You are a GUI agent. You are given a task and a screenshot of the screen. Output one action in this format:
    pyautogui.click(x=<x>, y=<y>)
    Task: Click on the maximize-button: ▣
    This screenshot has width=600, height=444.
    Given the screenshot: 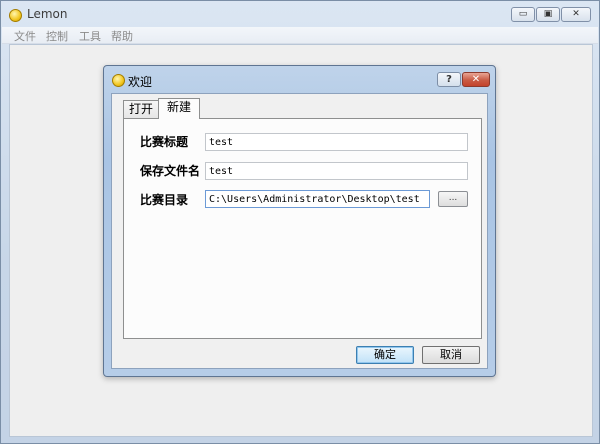 What is the action you would take?
    pyautogui.click(x=548, y=14)
    